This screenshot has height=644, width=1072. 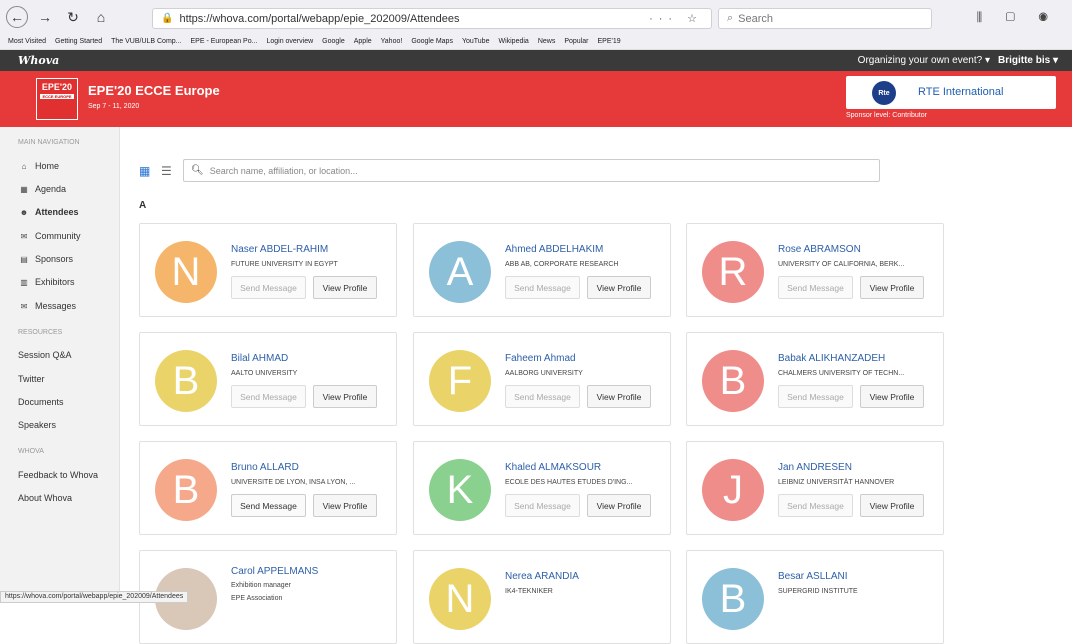 What do you see at coordinates (256, 598) in the screenshot?
I see `attendee-organization: EPE Association` at bounding box center [256, 598].